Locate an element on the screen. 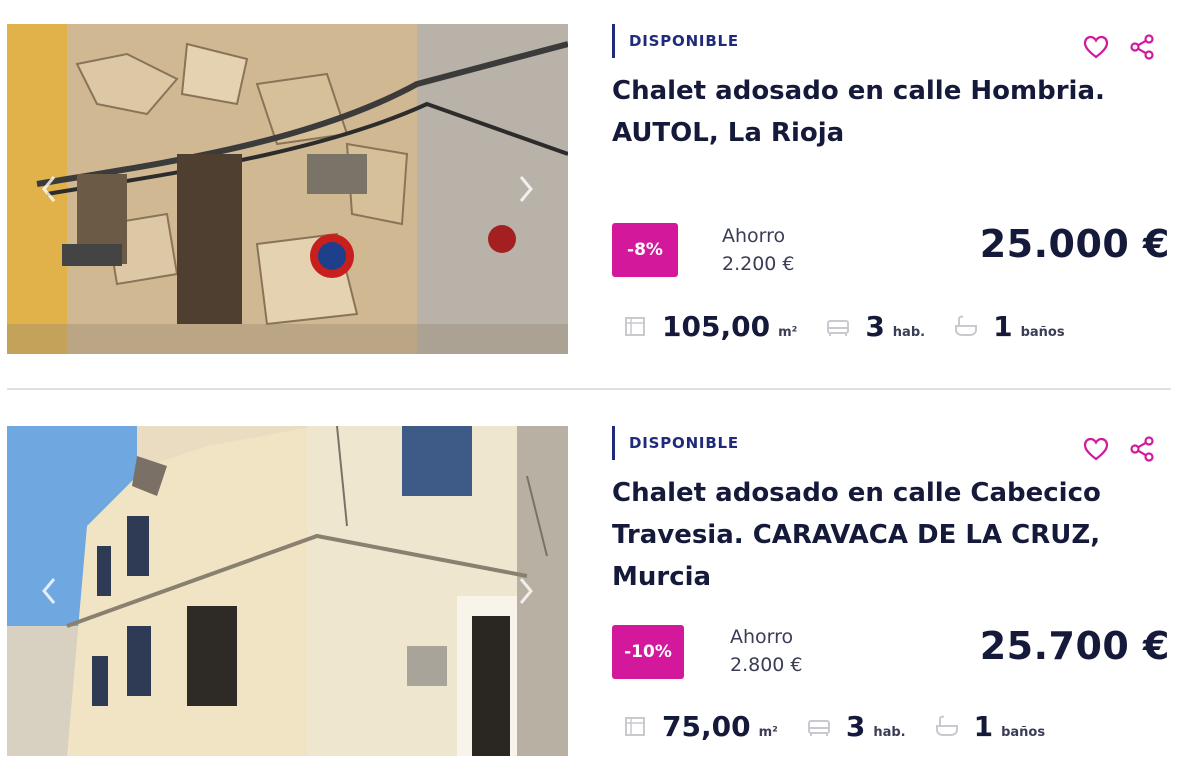 Image resolution: width=1200 pixels, height=782 pixels. features-row: 105,00 m² 3 hab. 1 baños is located at coordinates (857, 326).